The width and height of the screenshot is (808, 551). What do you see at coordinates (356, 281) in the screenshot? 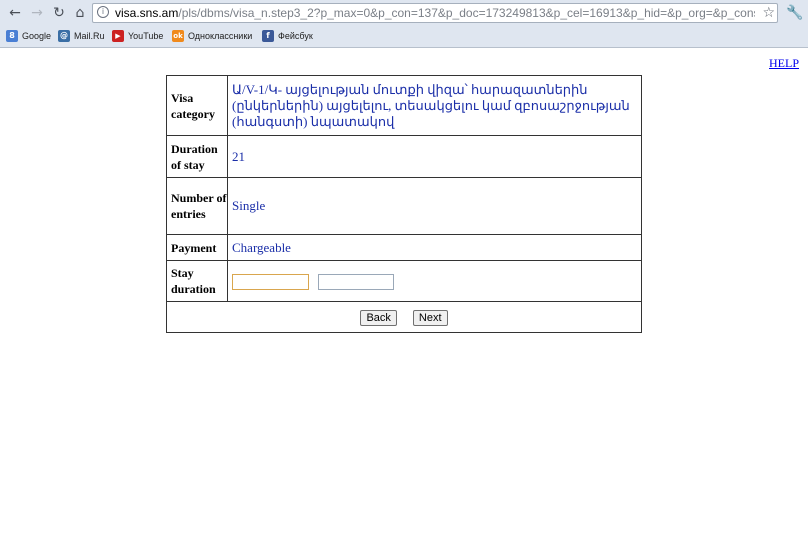
I see `stay-to-input` at bounding box center [356, 281].